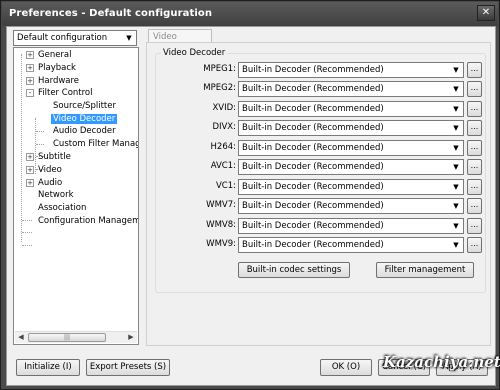  What do you see at coordinates (62, 38) in the screenshot?
I see `configuration-dropdown-value: Default configuration` at bounding box center [62, 38].